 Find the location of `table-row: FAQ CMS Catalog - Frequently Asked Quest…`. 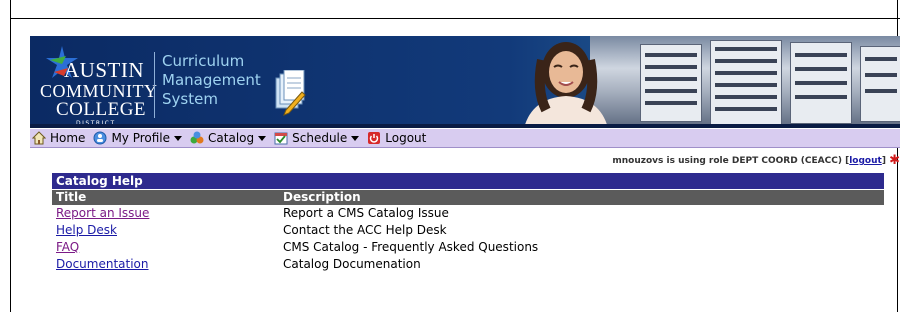

table-row: FAQ CMS Catalog - Frequently Asked Quest… is located at coordinates (468, 247).